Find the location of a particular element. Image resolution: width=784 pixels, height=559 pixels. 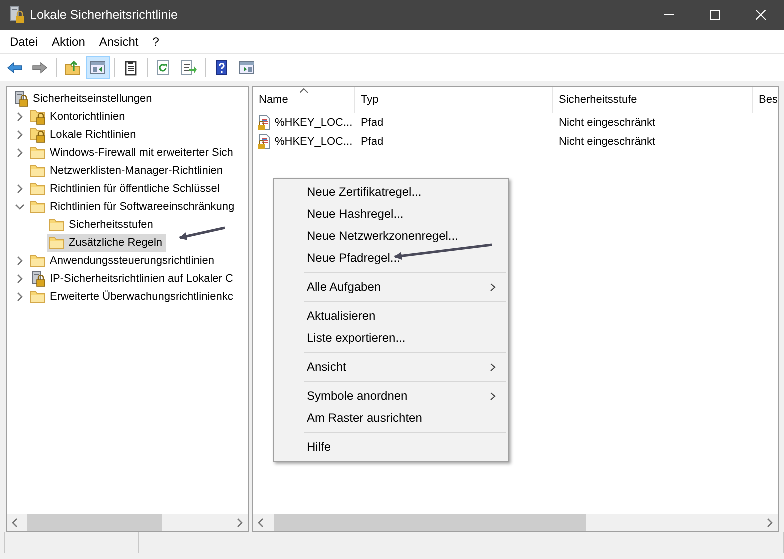

clipboard-icon is located at coordinates (131, 68).